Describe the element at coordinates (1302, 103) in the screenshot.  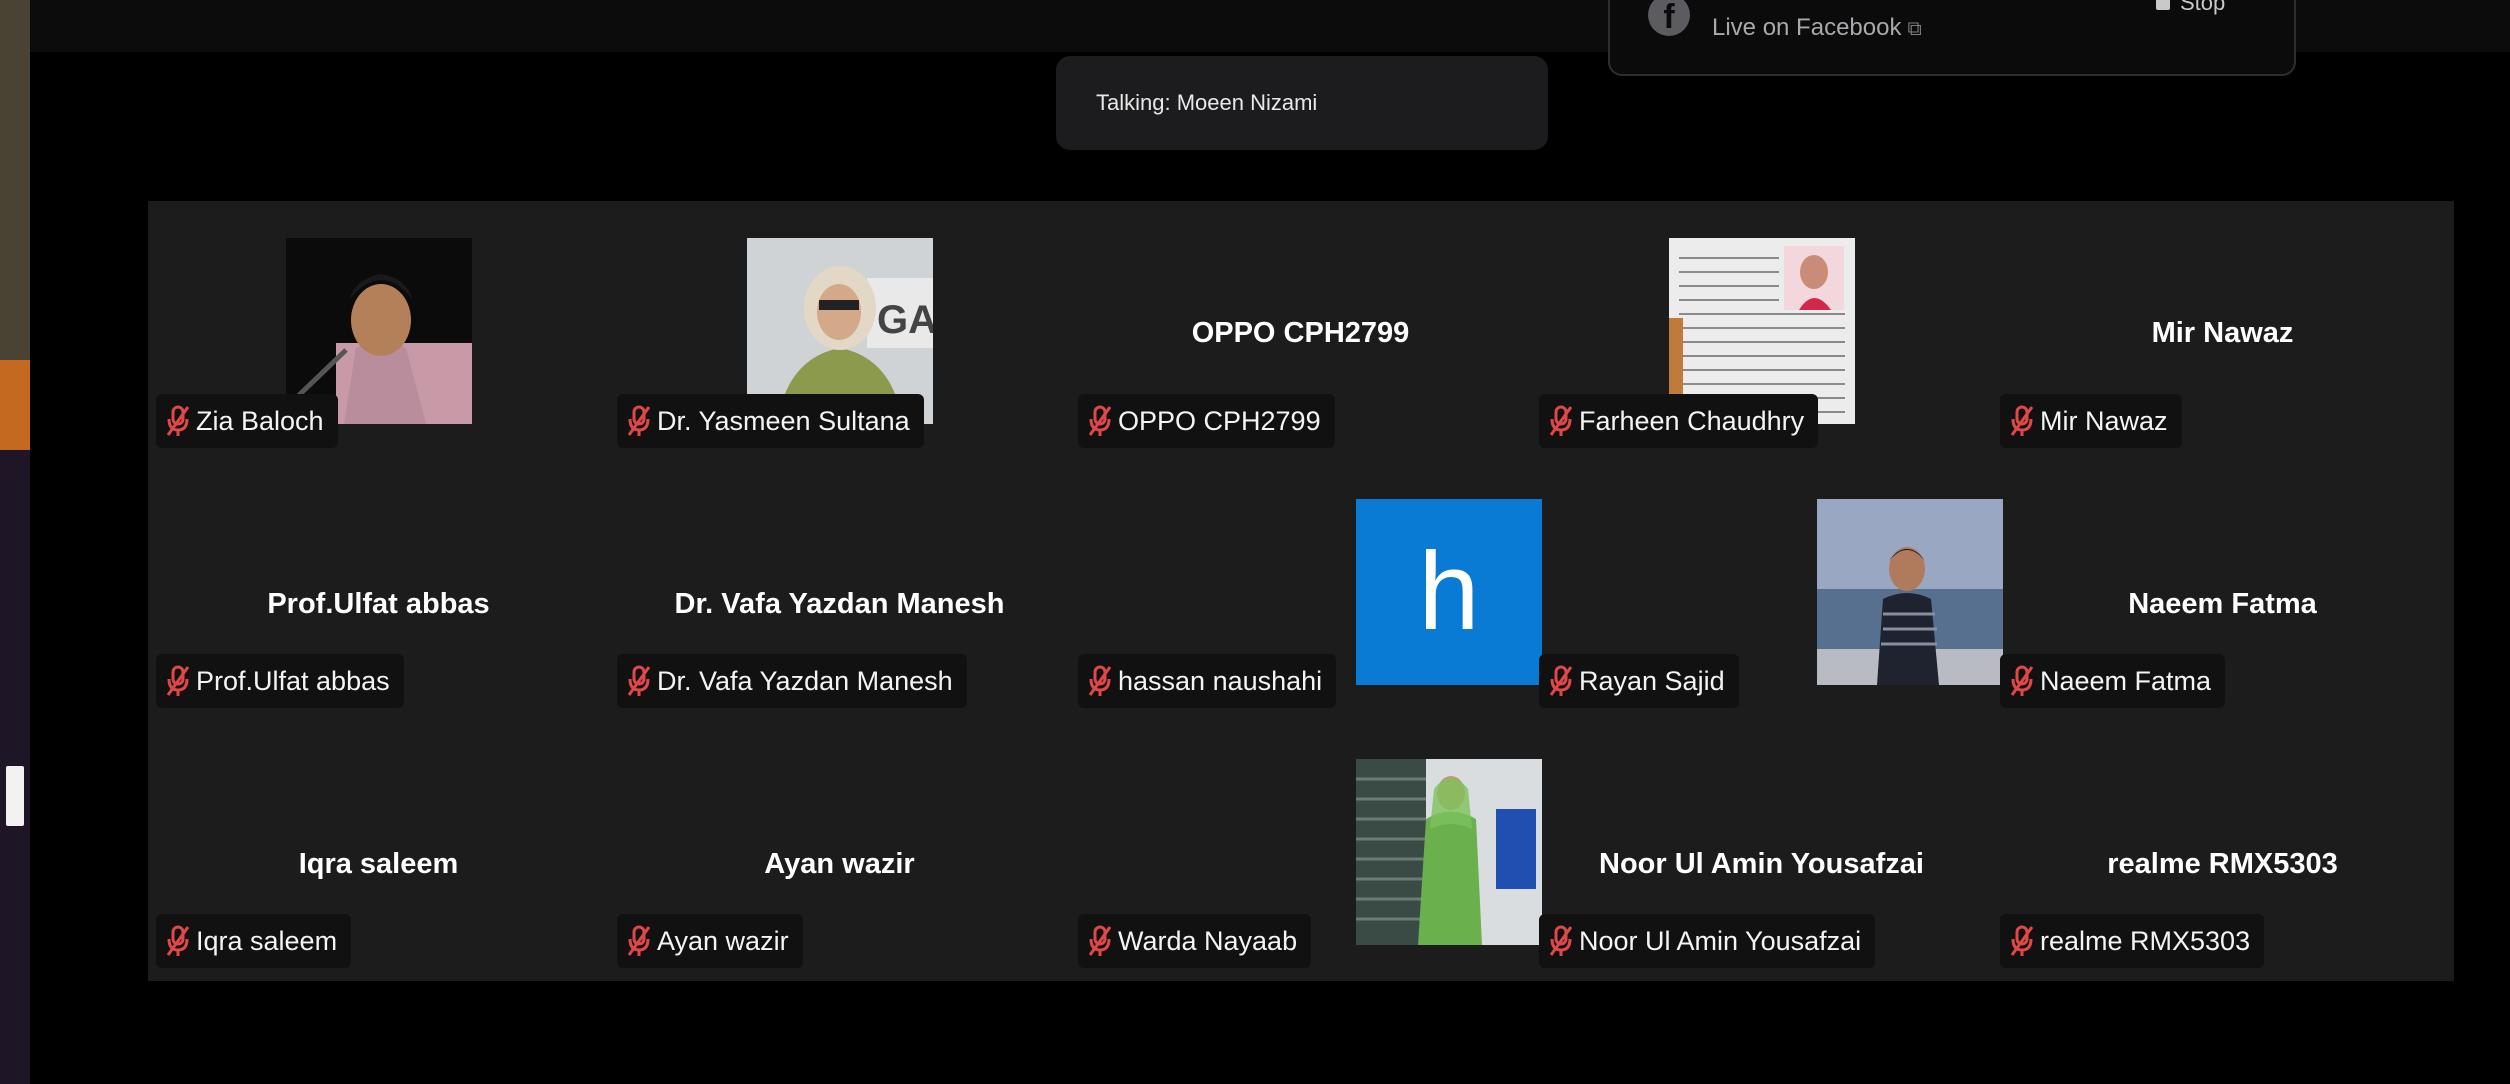
I see `talking-indicator: Talking: Moeen Nizami` at that location.